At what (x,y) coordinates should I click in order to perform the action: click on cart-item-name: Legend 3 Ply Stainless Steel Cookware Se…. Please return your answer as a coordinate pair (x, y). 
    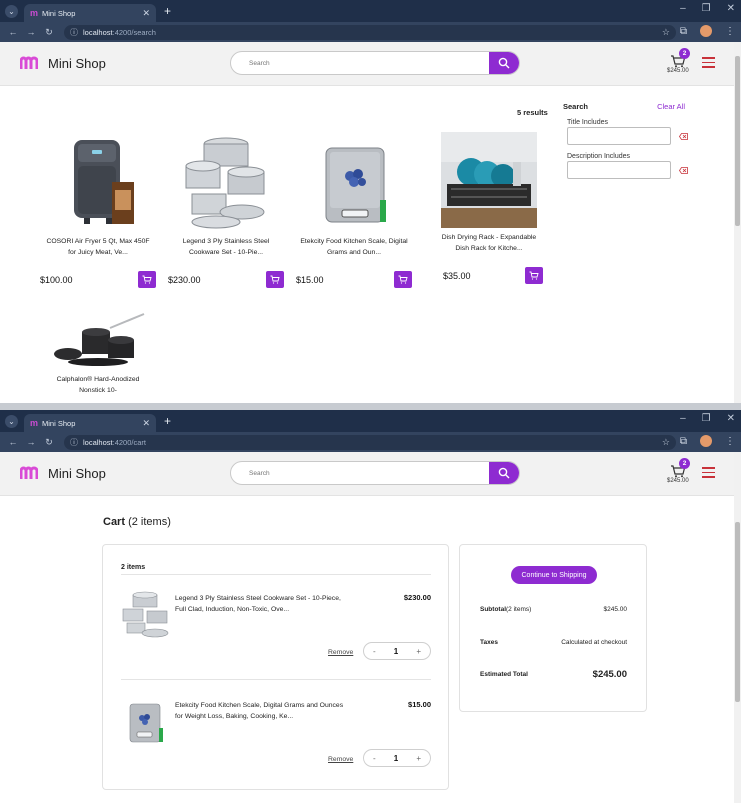
    Looking at the image, I should click on (260, 604).